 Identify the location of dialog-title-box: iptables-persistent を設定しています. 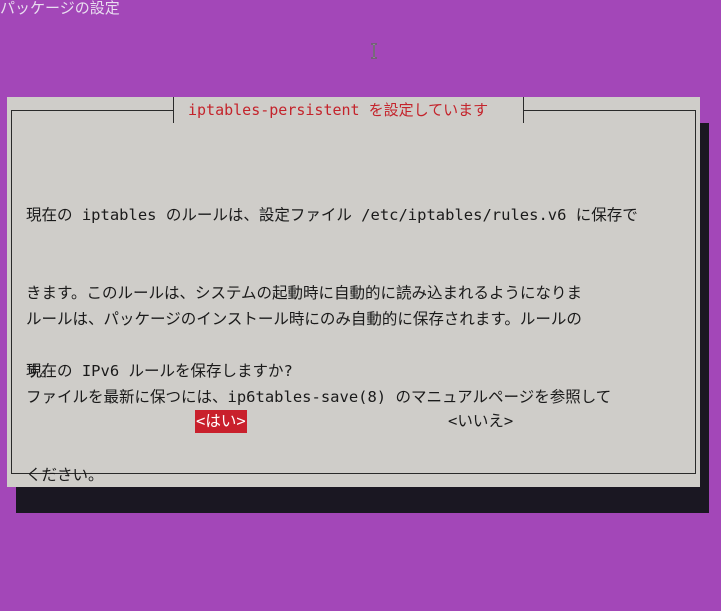
(348, 110).